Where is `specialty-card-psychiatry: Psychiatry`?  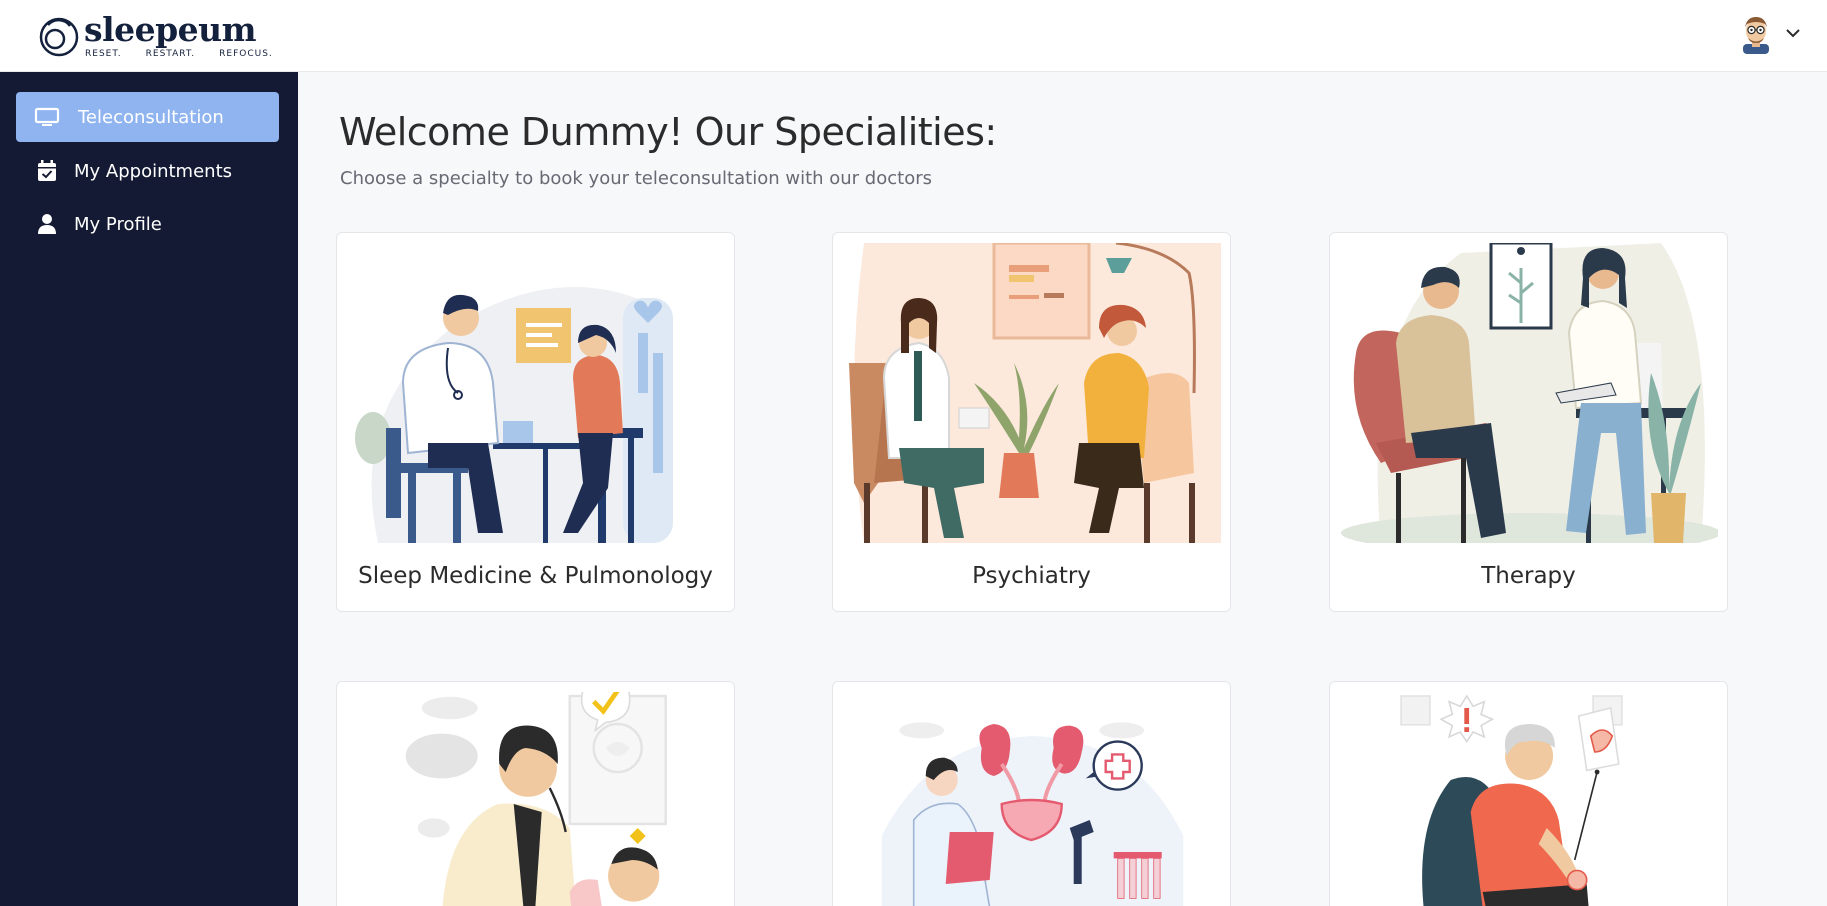
specialty-card-psychiatry: Psychiatry is located at coordinates (1031, 422).